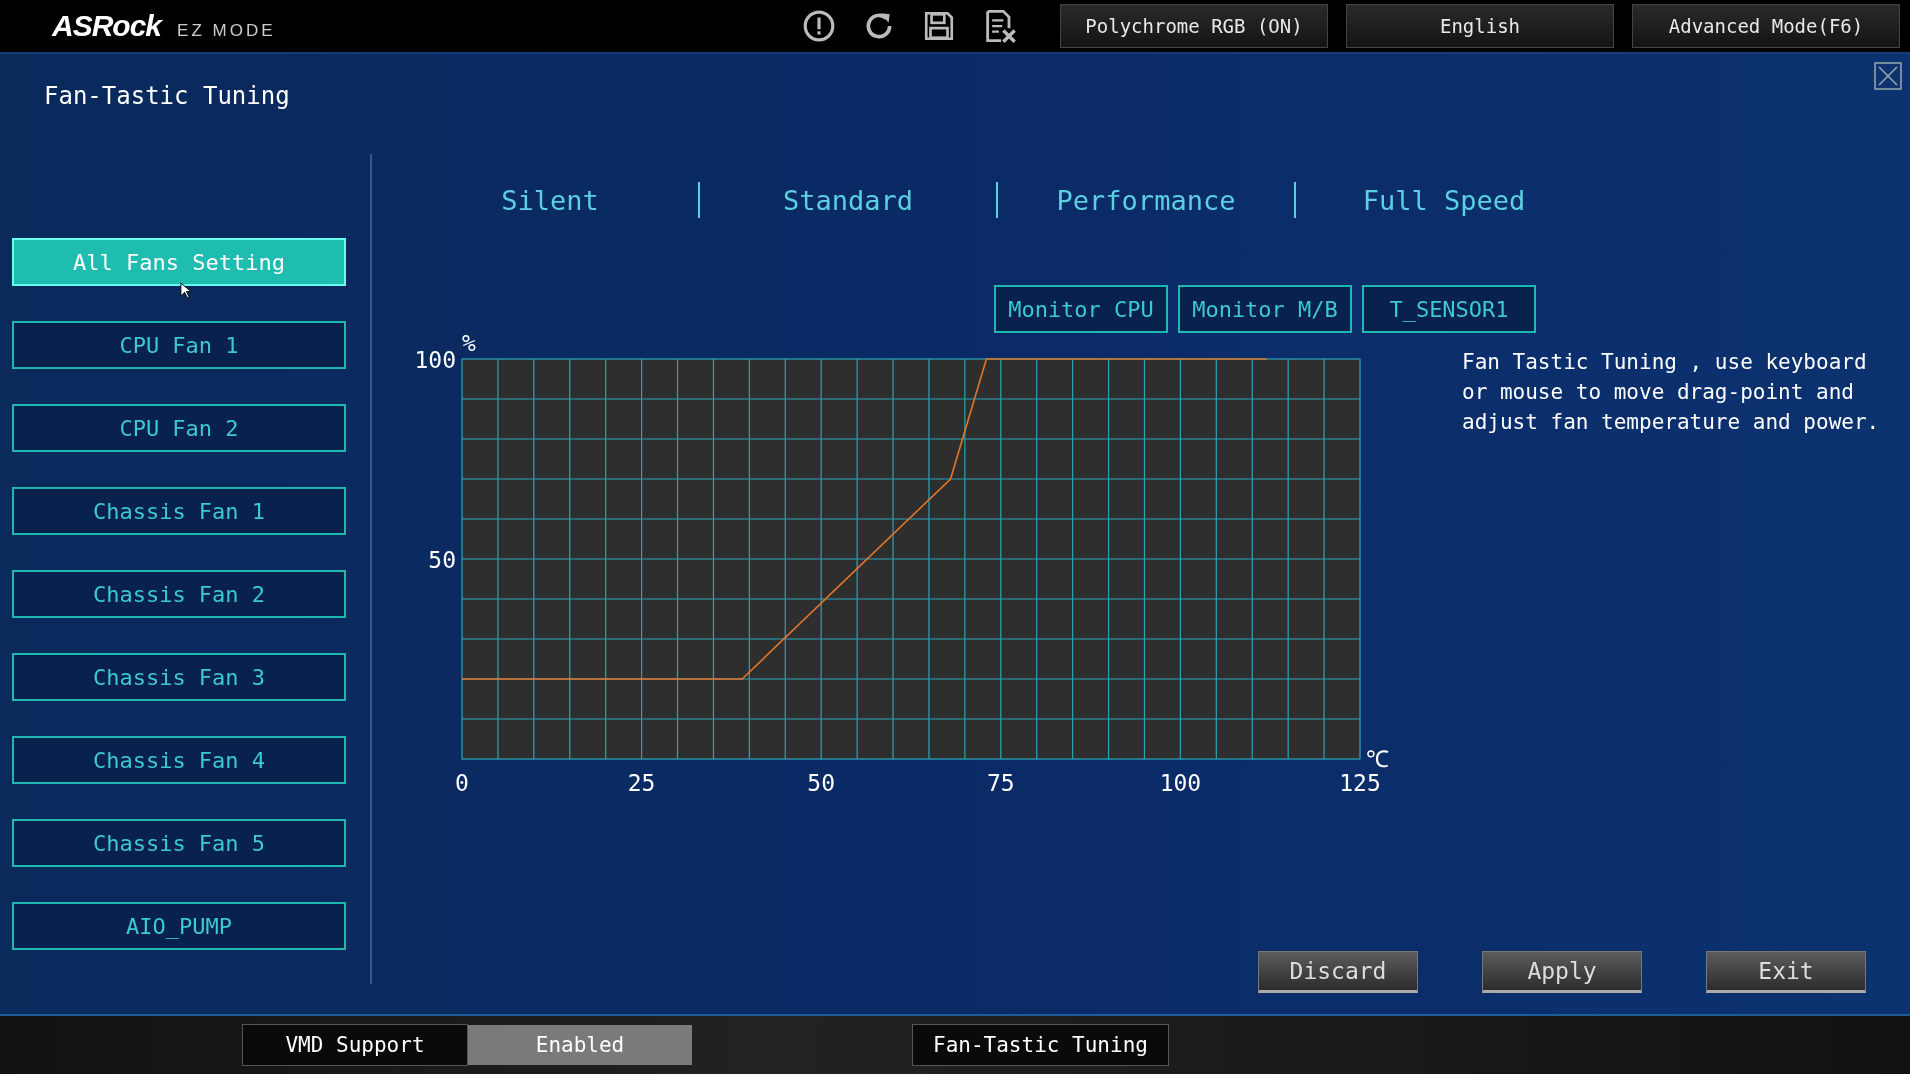 Image resolution: width=1910 pixels, height=1074 pixels. I want to click on action-button: Discard, so click(1338, 972).